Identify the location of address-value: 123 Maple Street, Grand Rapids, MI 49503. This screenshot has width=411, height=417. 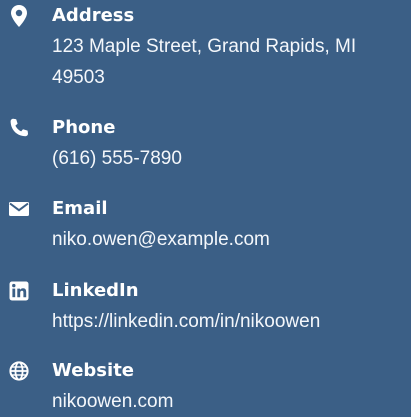
(204, 62).